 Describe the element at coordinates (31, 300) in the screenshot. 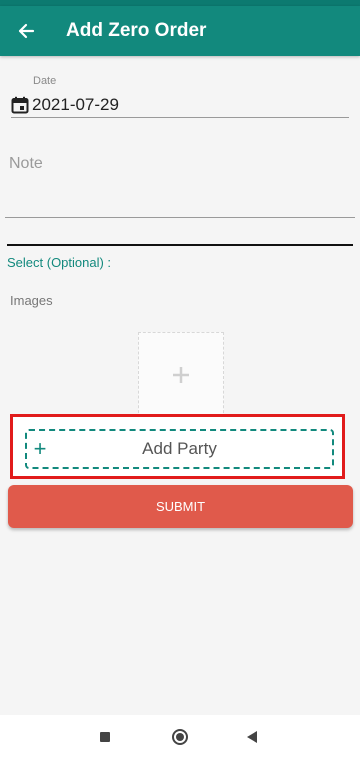

I see `images-label: Images` at that location.